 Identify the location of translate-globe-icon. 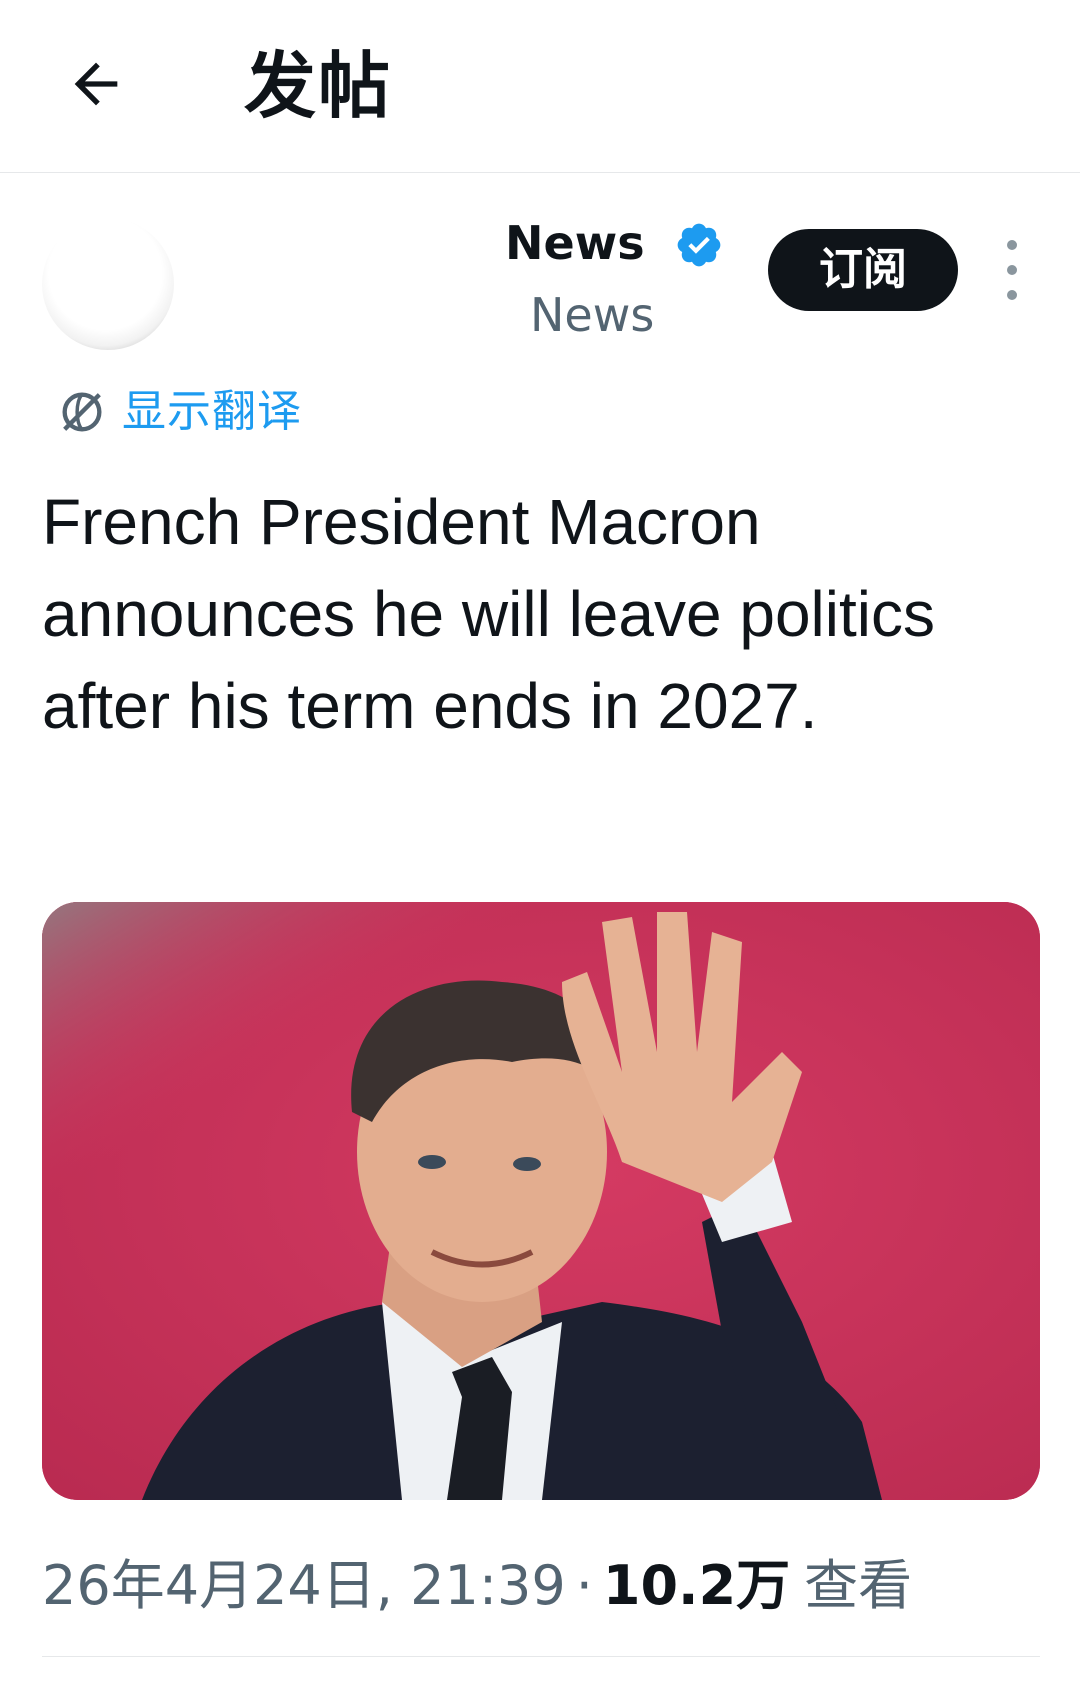
(82, 412).